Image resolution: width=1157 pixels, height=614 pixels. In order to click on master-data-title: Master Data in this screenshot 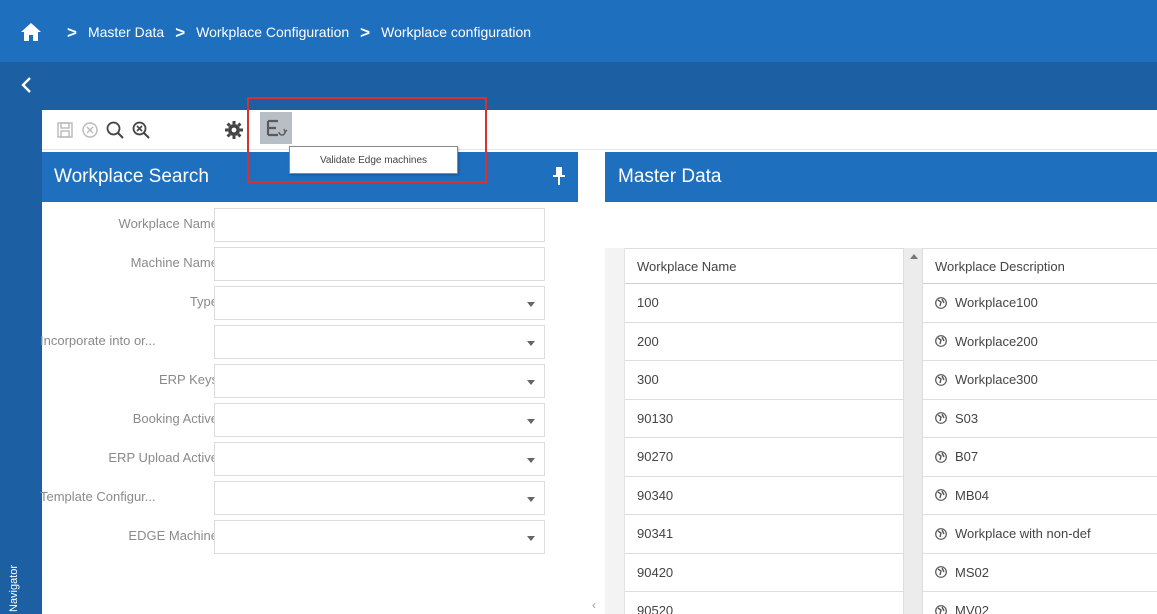, I will do `click(670, 176)`.